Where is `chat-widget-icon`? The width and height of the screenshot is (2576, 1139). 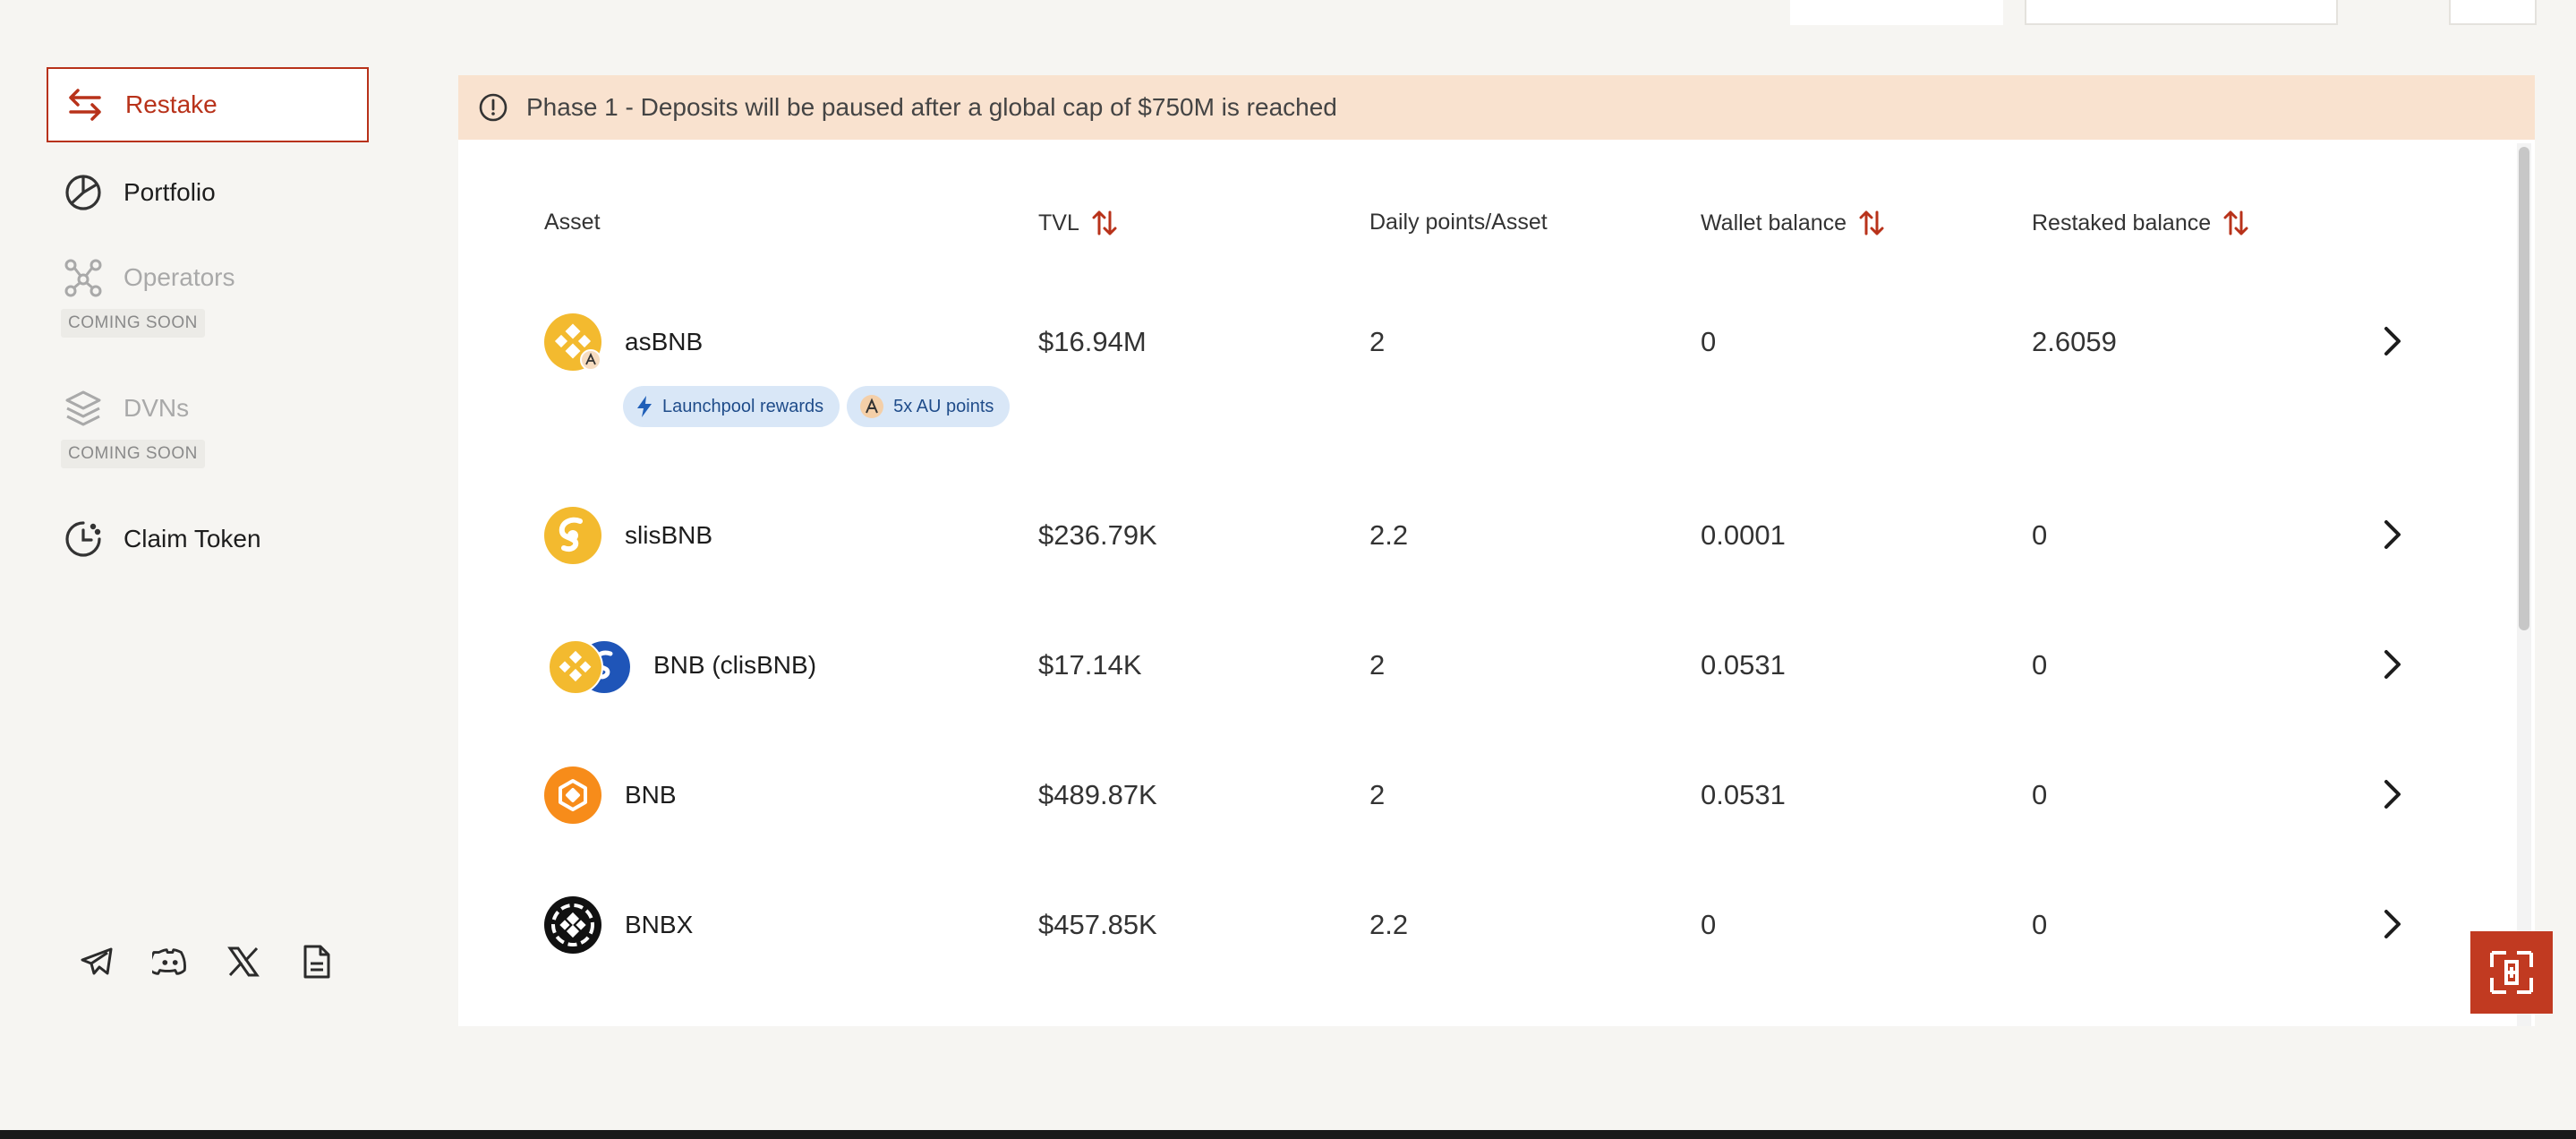
chat-widget-icon is located at coordinates (2511, 972).